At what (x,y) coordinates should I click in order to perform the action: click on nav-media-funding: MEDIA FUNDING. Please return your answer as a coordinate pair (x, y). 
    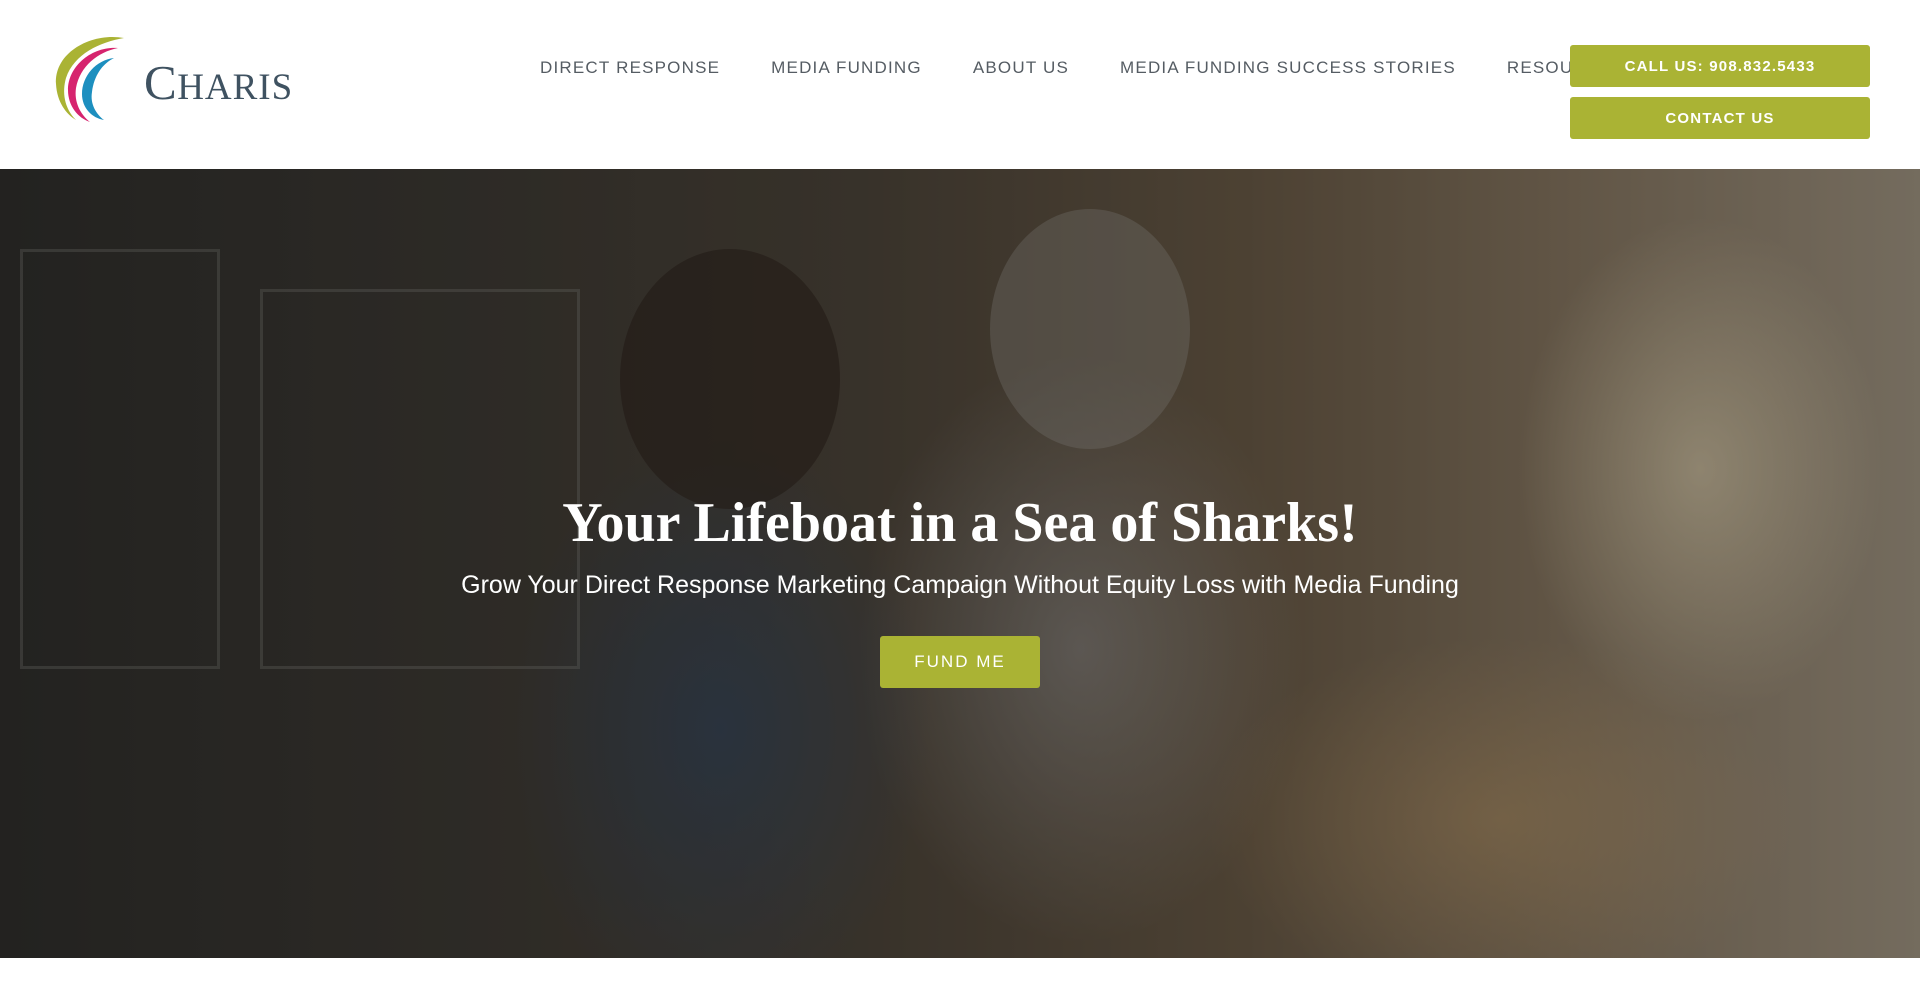
    Looking at the image, I should click on (846, 68).